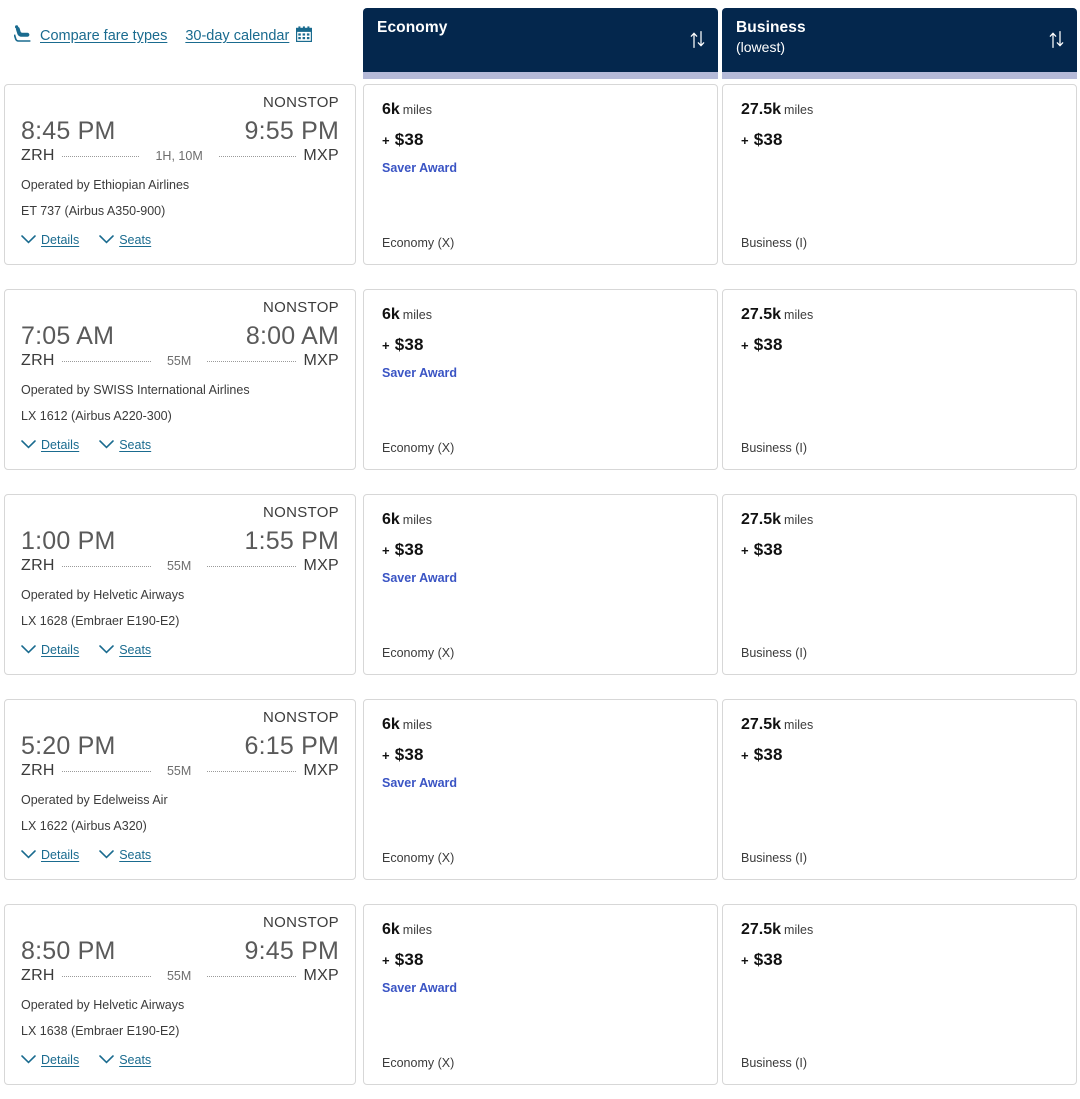 This screenshot has height=1099, width=1080. Describe the element at coordinates (412, 27) in the screenshot. I see `column-title-economy: Economy` at that location.